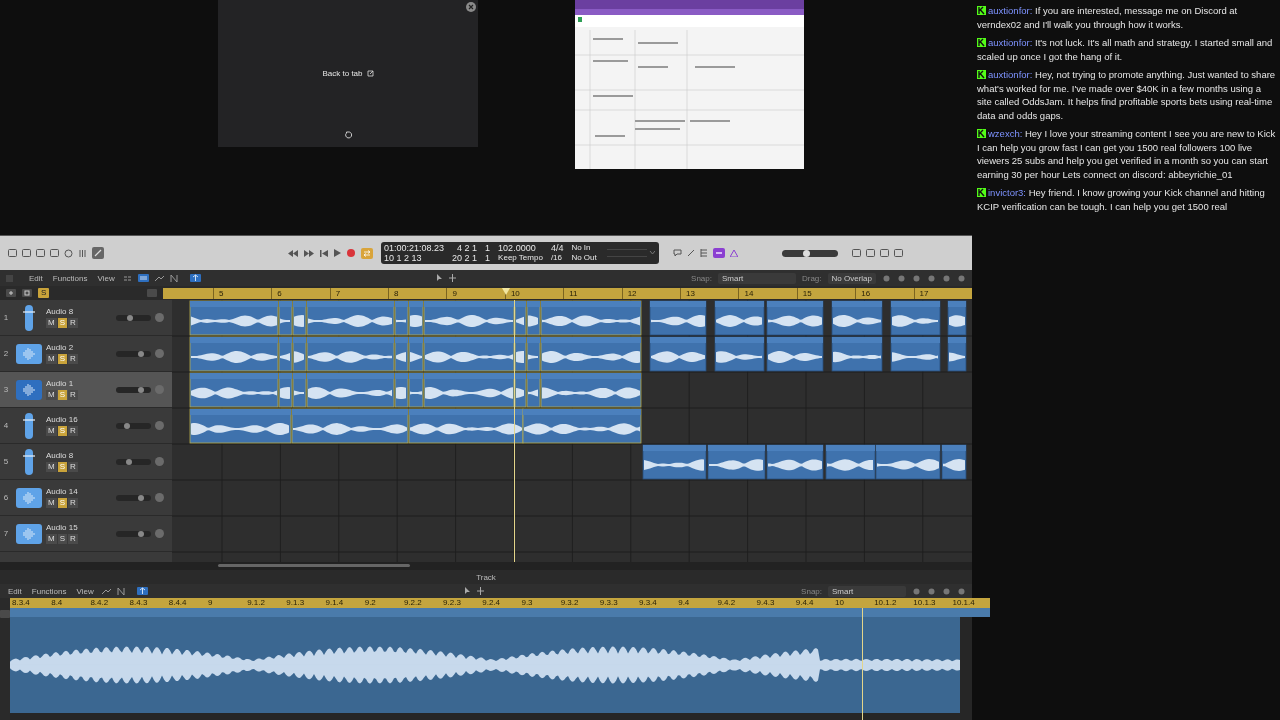  I want to click on drag-dropdown: No Overlap, so click(851, 278).